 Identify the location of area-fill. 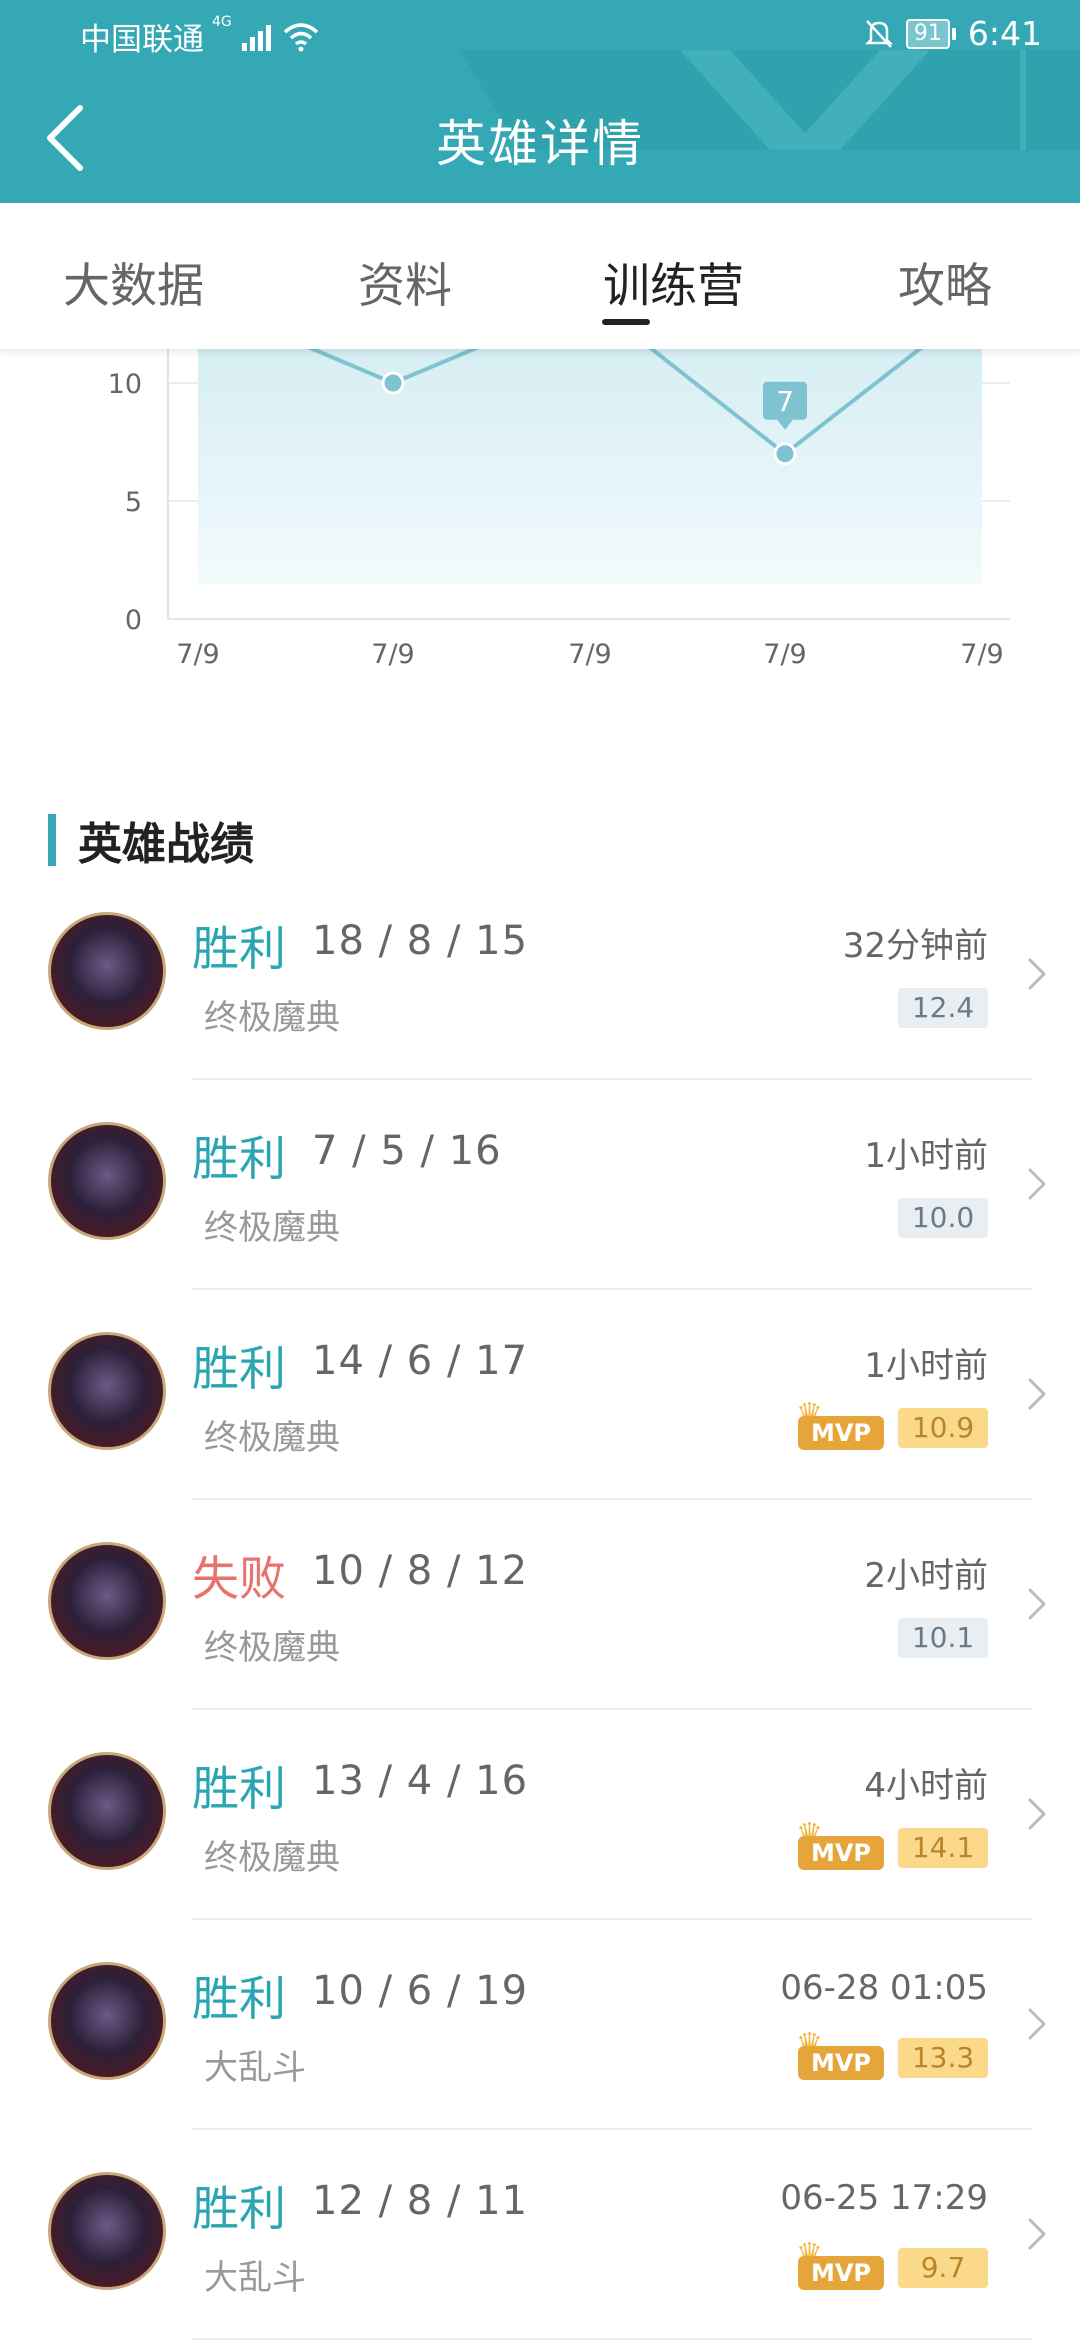
(590, 466).